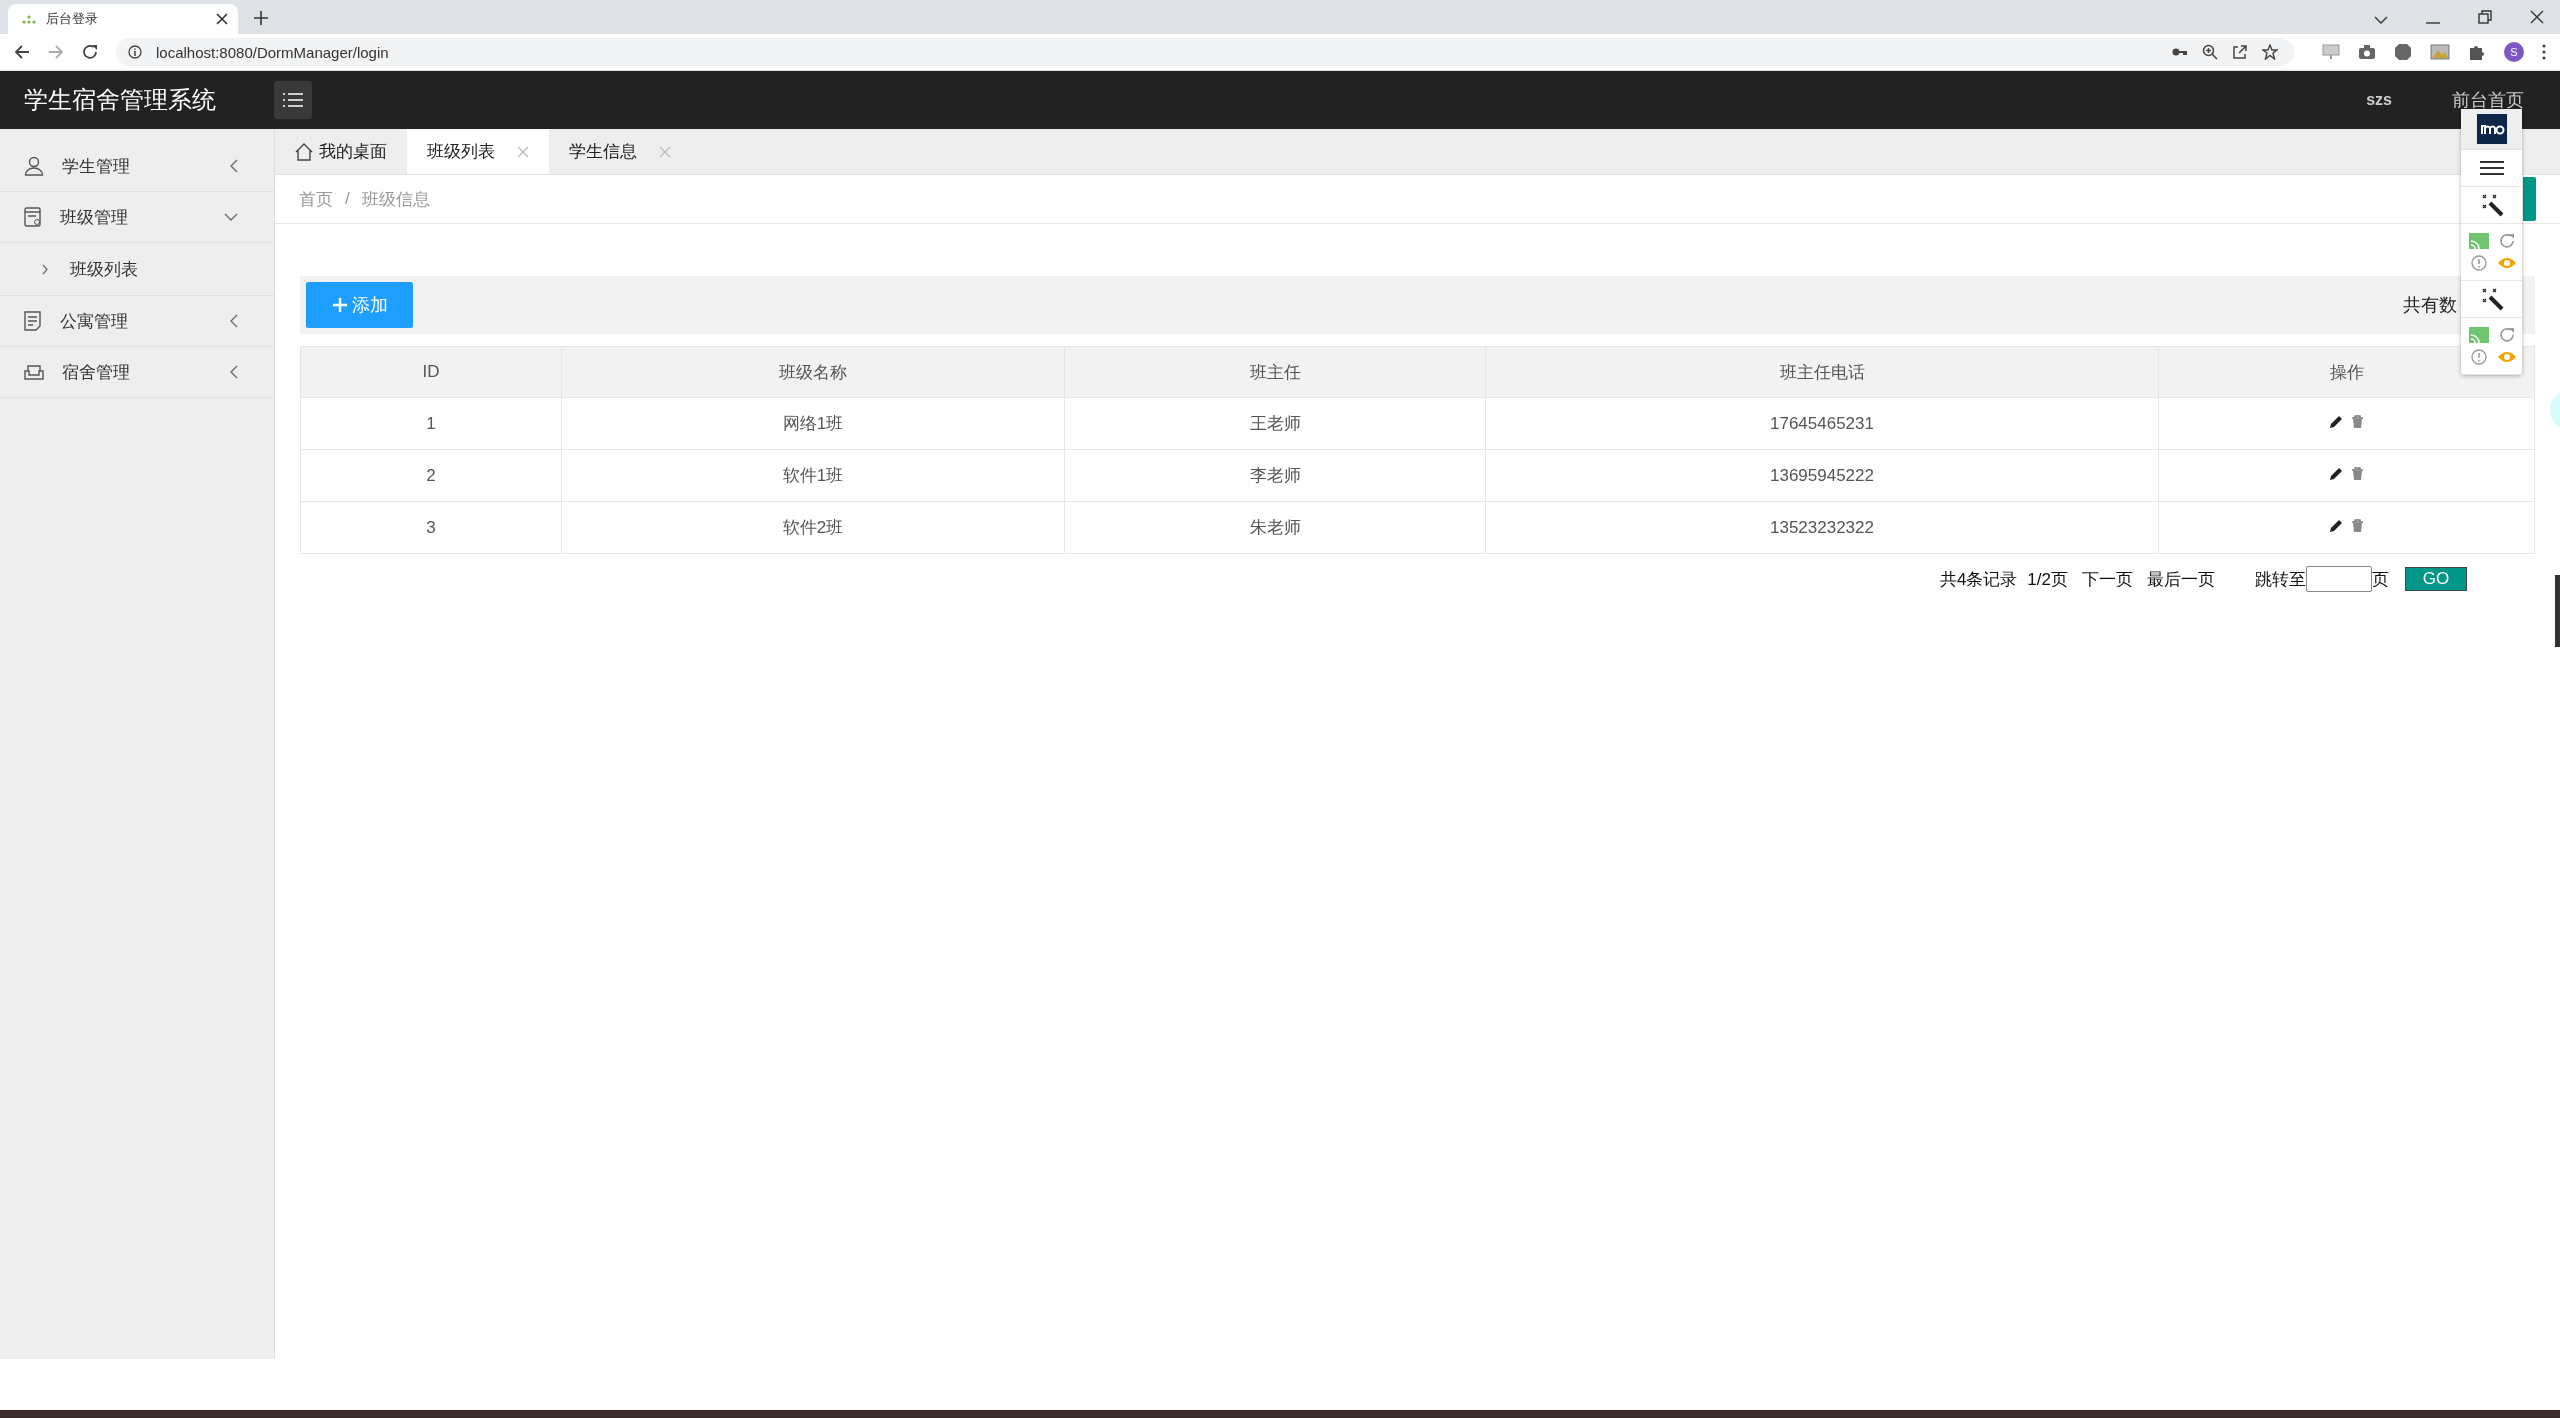 This screenshot has height=1418, width=2560. What do you see at coordinates (2181, 579) in the screenshot?
I see `last-page-link: 最后一页` at bounding box center [2181, 579].